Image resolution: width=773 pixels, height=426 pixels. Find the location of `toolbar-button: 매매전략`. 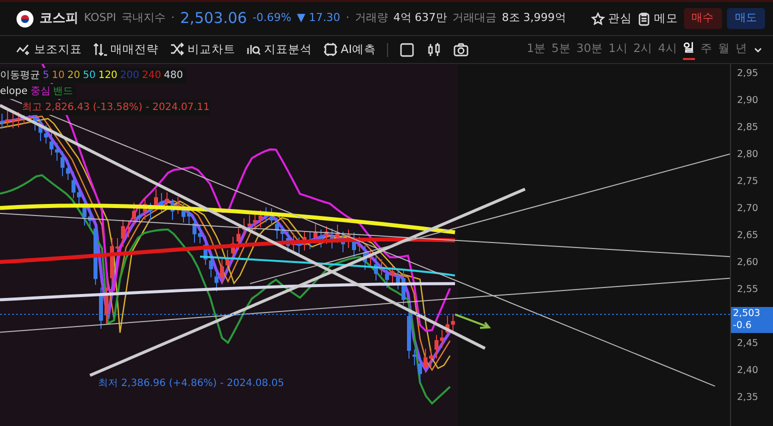

toolbar-button: 매매전략 is located at coordinates (125, 49).